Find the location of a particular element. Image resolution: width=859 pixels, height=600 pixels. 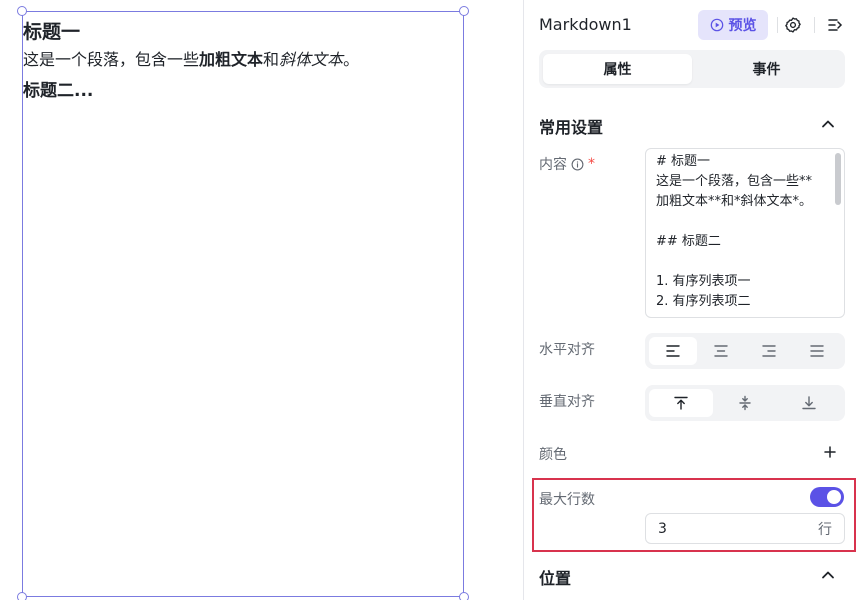

content-label-text: 内容 is located at coordinates (553, 165).